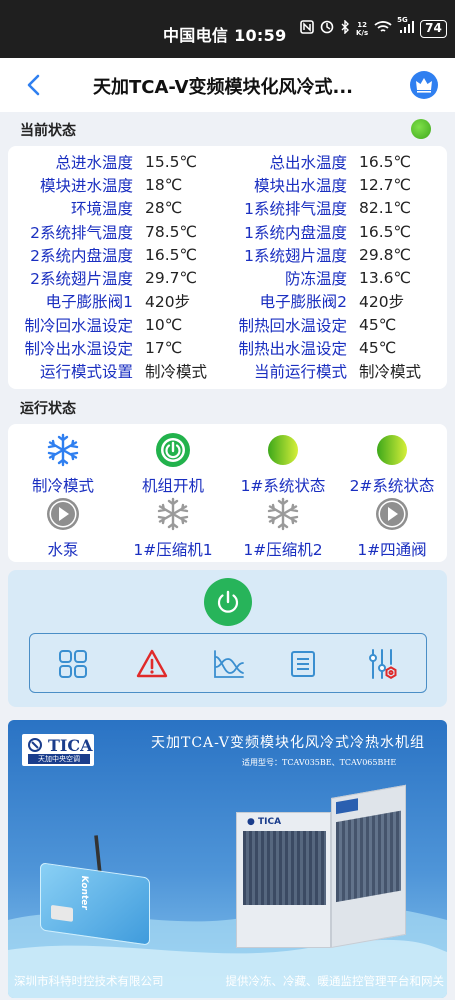 The image size is (455, 1000). I want to click on status-cooling-mode: 制冷模式, so click(63, 464).